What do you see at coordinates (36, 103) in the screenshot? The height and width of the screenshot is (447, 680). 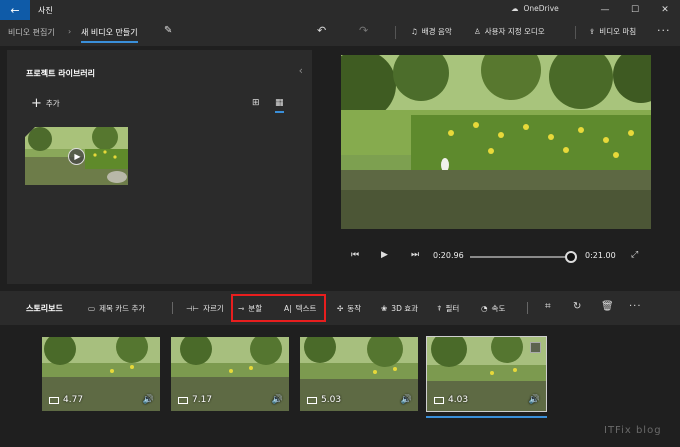 I see `plus-icon: +` at bounding box center [36, 103].